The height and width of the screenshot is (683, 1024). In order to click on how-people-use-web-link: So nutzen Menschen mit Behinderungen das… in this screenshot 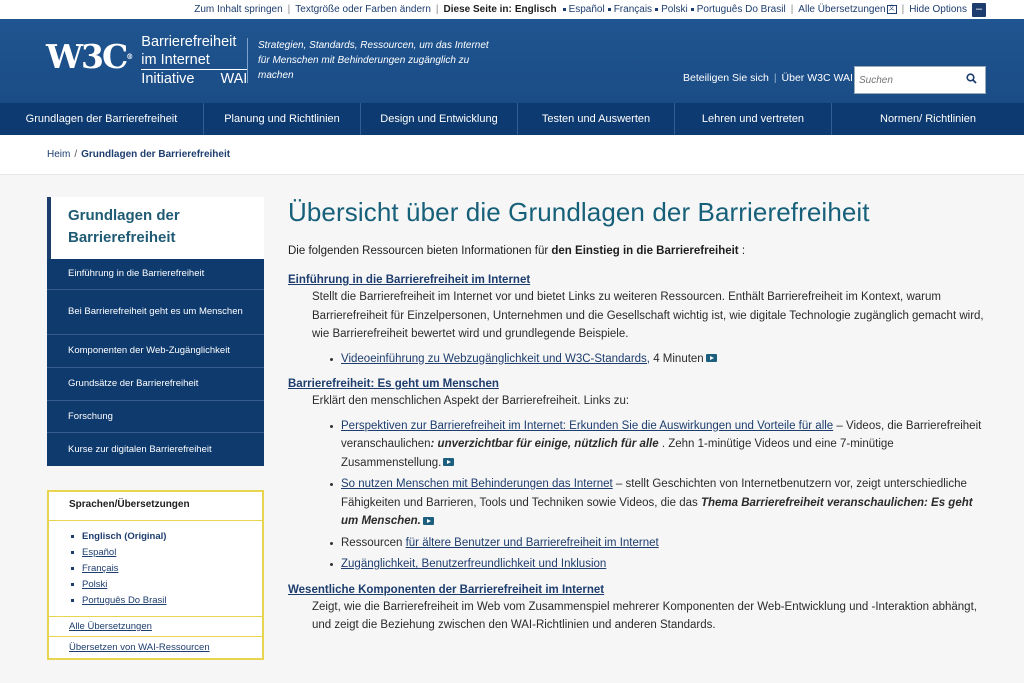, I will do `click(477, 484)`.